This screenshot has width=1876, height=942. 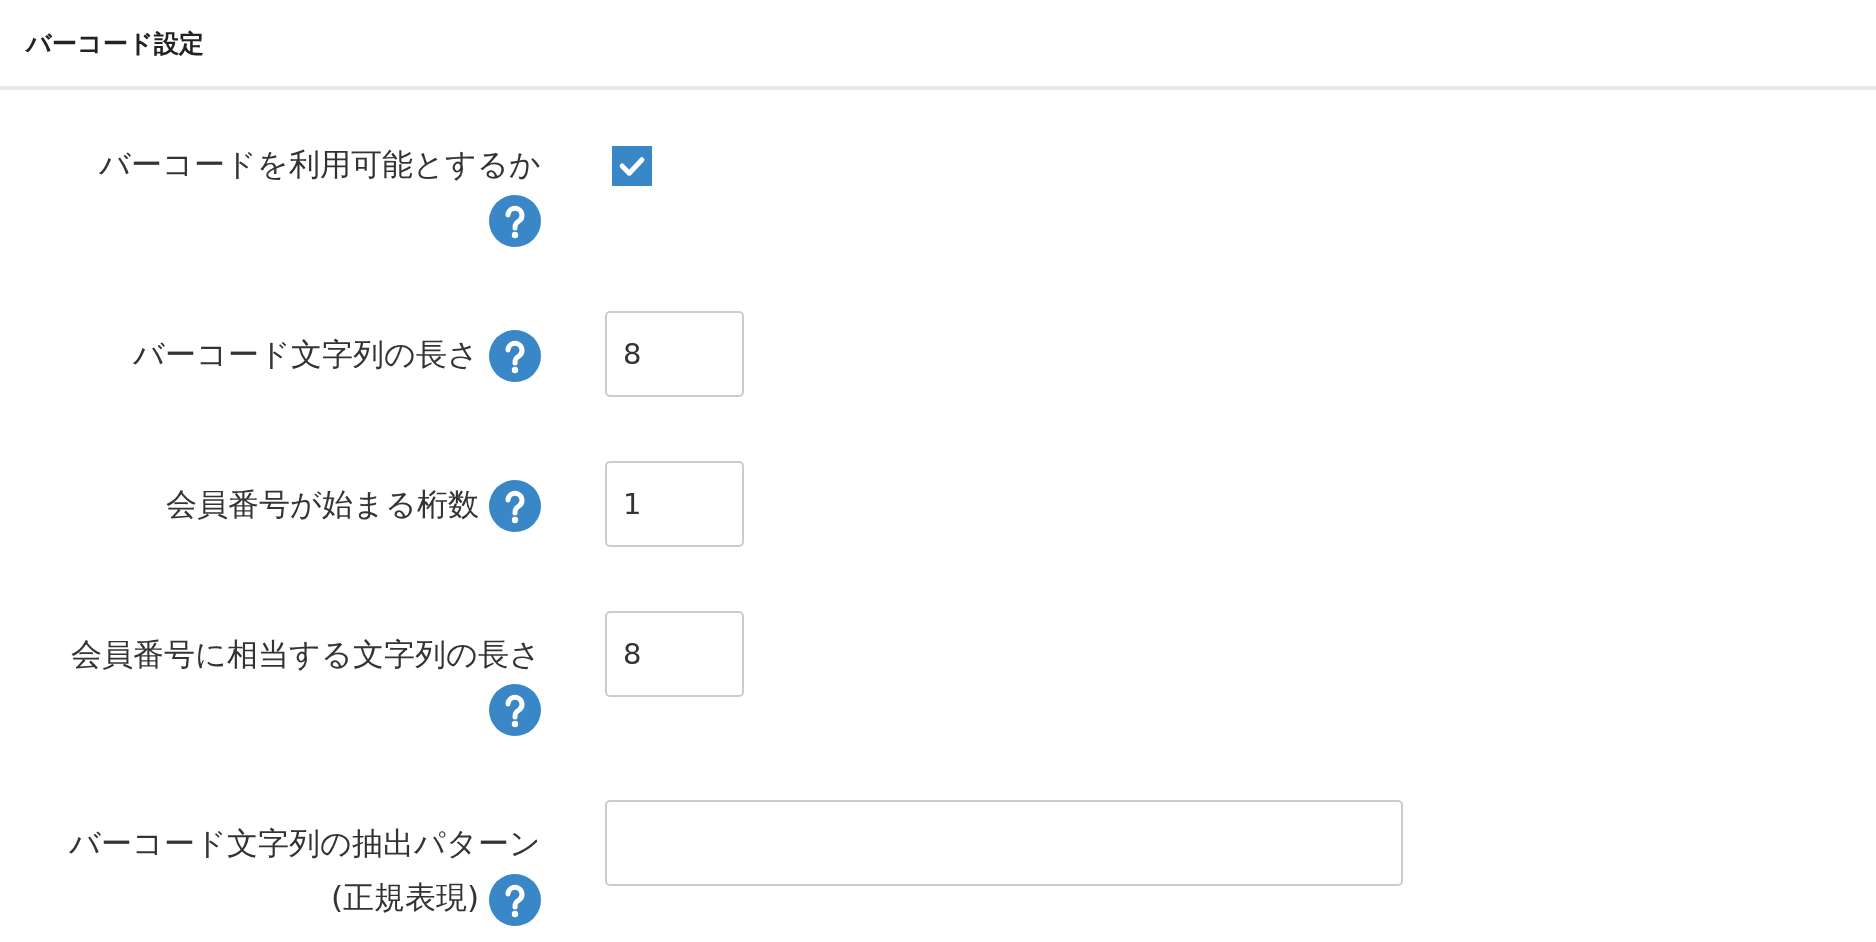 What do you see at coordinates (115, 43) in the screenshot?
I see `section-title: バーコード設定` at bounding box center [115, 43].